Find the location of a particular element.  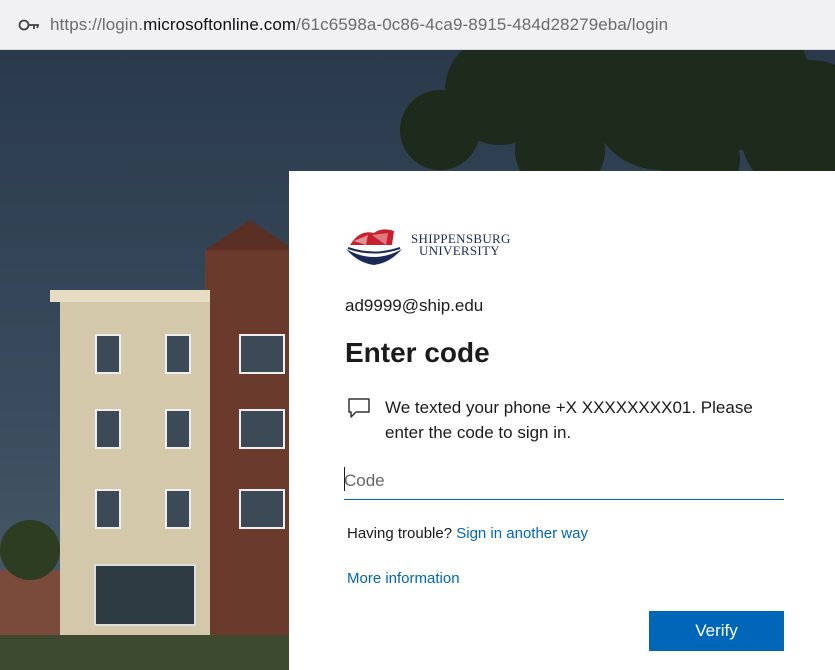

text-caret is located at coordinates (344, 479).